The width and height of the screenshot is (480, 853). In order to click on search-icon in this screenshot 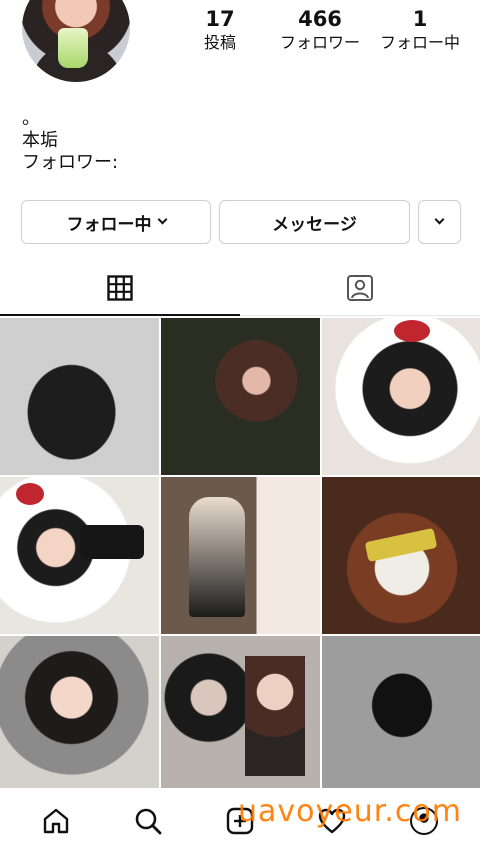, I will do `click(148, 821)`.